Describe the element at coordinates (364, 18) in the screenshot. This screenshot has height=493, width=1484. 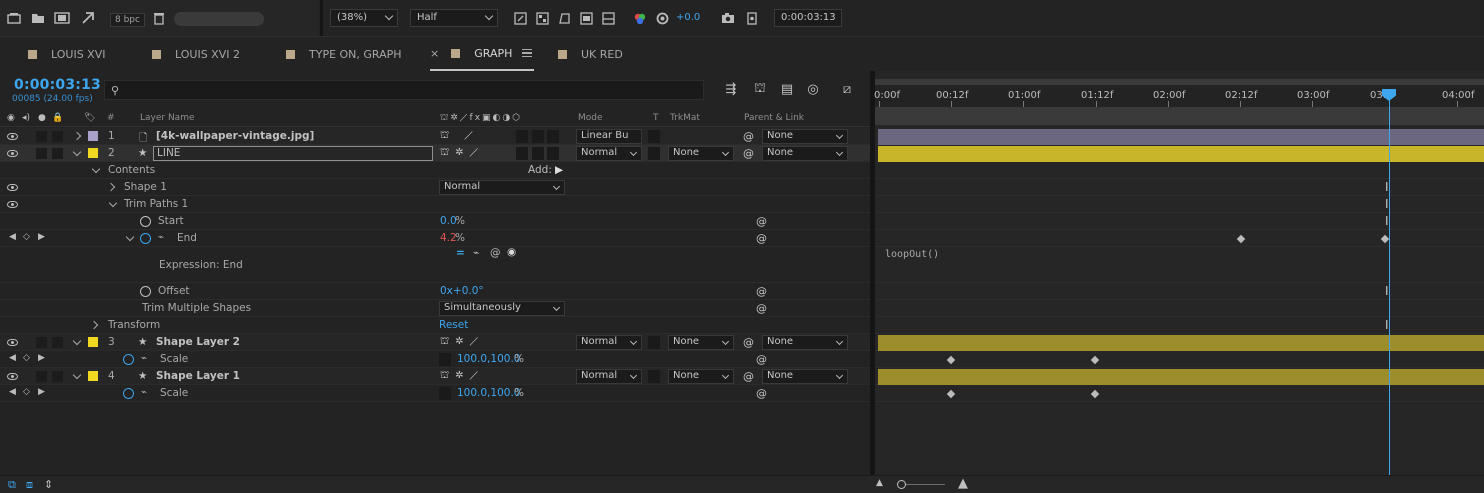
I see `magnification-dropdown: (38%)` at that location.